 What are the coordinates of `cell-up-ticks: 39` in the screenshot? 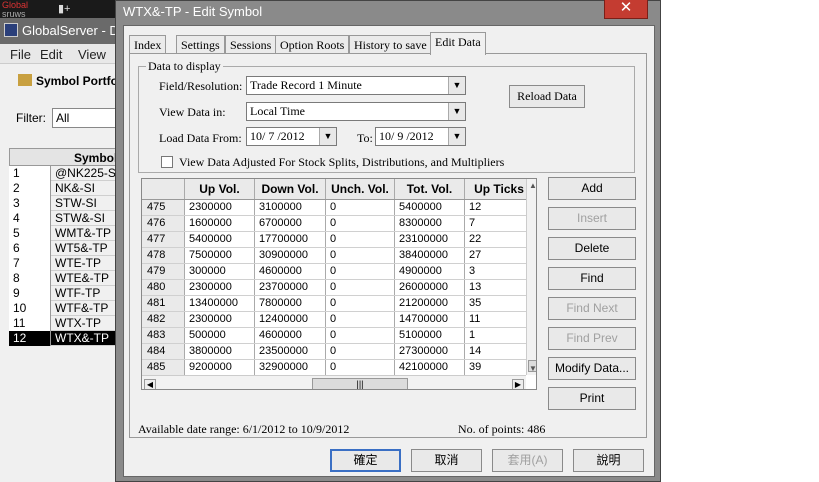 It's located at (499, 367).